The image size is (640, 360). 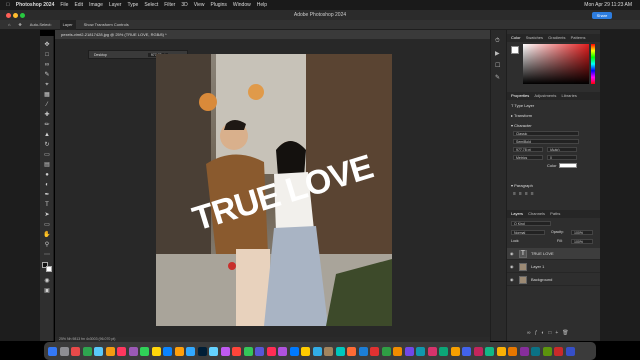 What do you see at coordinates (545, 95) in the screenshot?
I see `tab-adjustments: Adjustments` at bounding box center [545, 95].